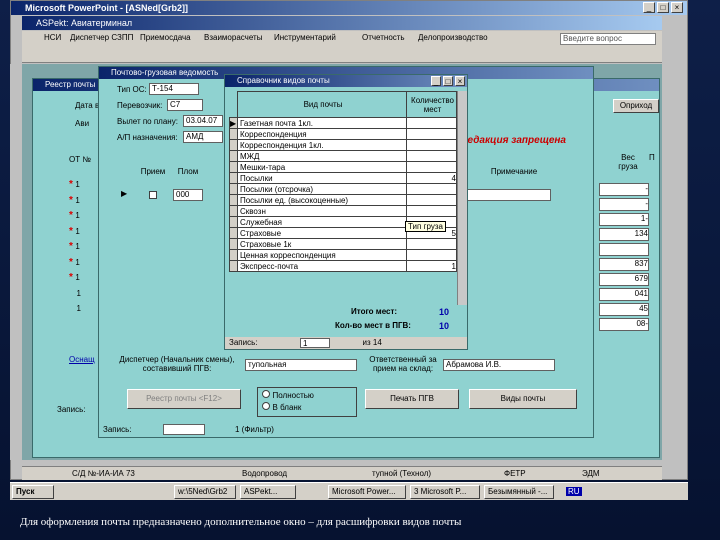 The height and width of the screenshot is (540, 720). Describe the element at coordinates (33, 492) in the screenshot. I see `start-button: Пуск` at that location.